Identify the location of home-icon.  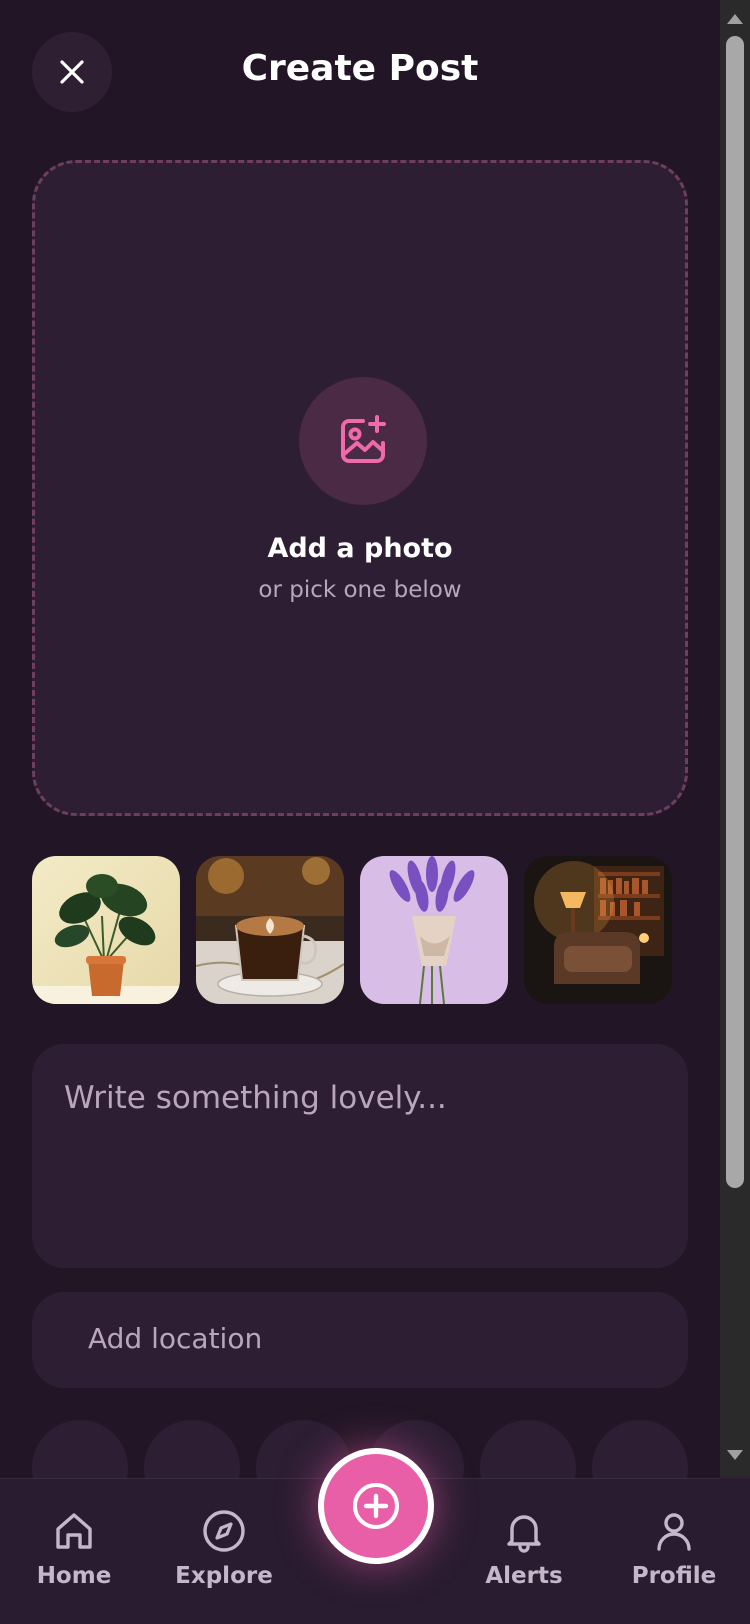
(74, 1531).